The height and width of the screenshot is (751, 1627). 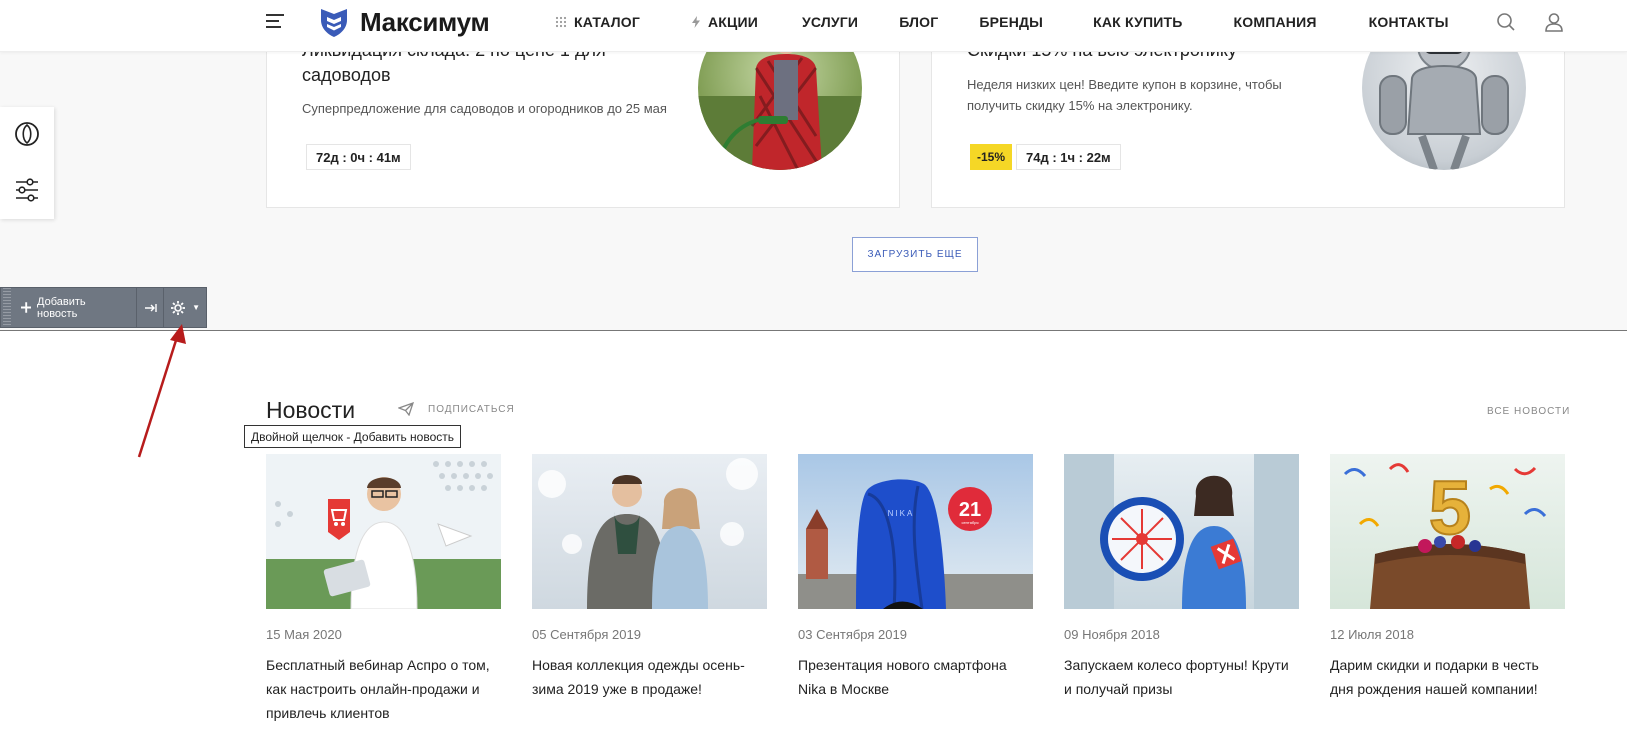 What do you see at coordinates (695, 22) in the screenshot?
I see `lightning-icon` at bounding box center [695, 22].